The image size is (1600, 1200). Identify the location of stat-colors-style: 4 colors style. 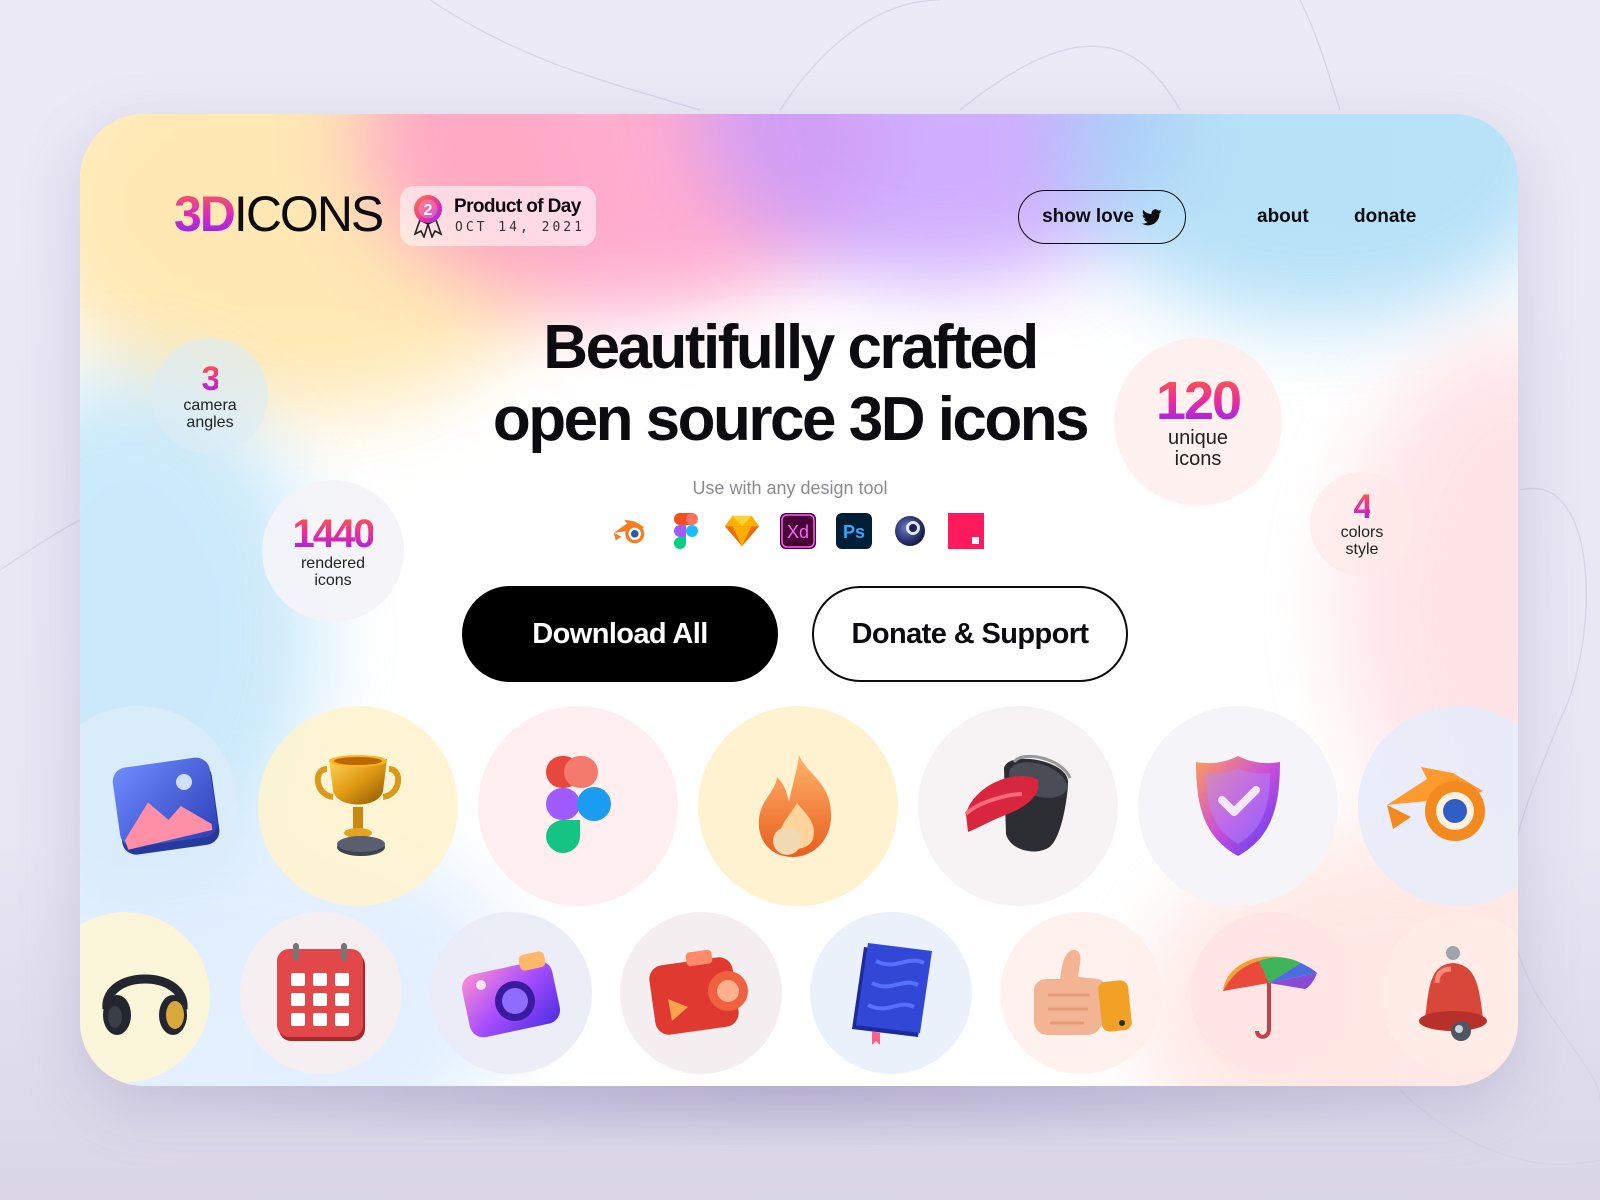
(1362, 524).